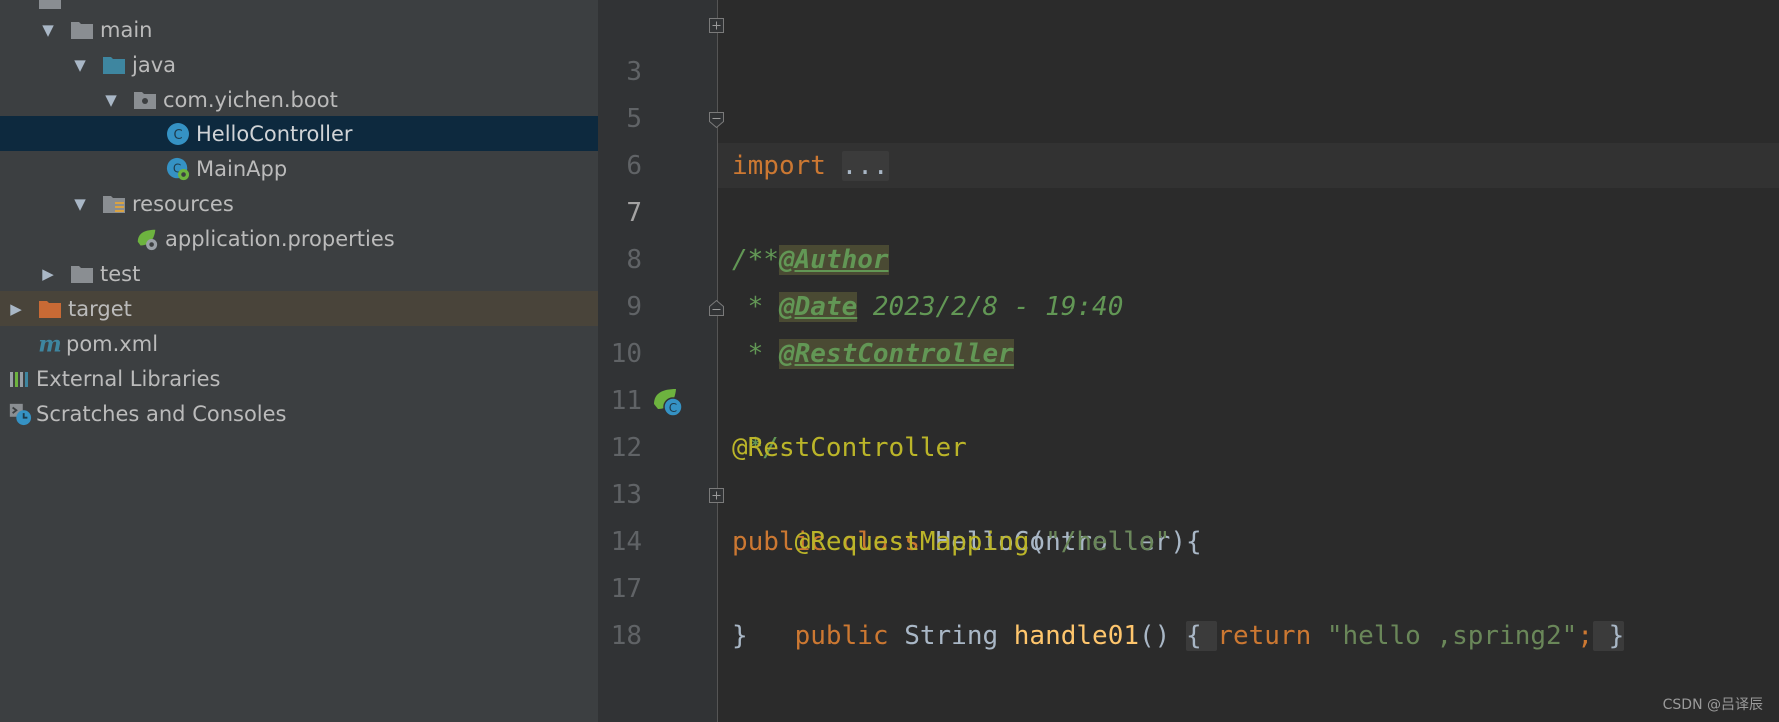 Image resolution: width=1779 pixels, height=722 pixels. What do you see at coordinates (717, 120) in the screenshot?
I see `fold-collapse-icon` at bounding box center [717, 120].